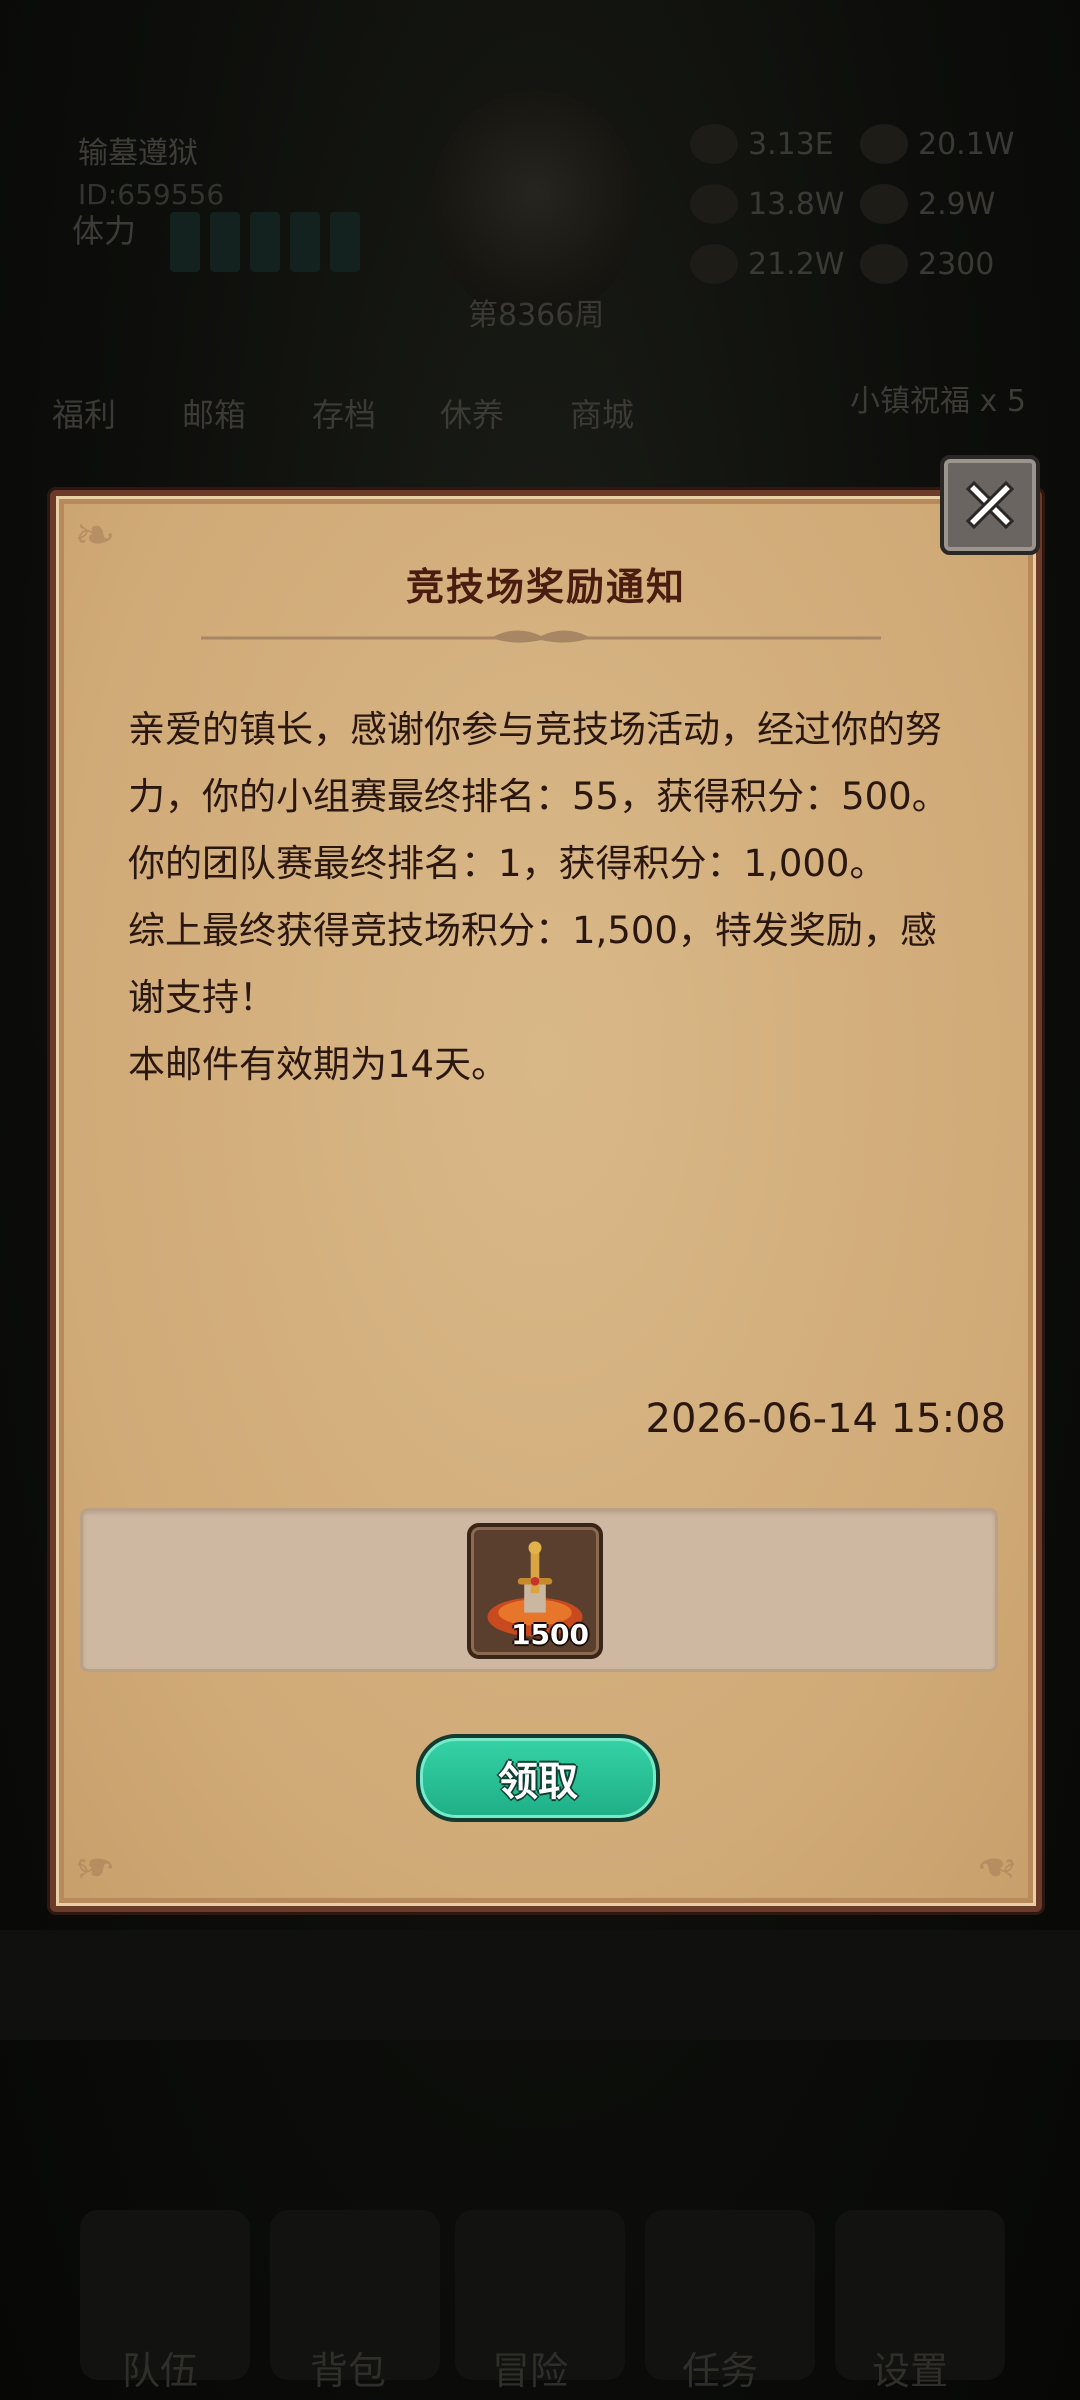 The width and height of the screenshot is (1080, 2400). I want to click on reward-item: 1500, so click(535, 1591).